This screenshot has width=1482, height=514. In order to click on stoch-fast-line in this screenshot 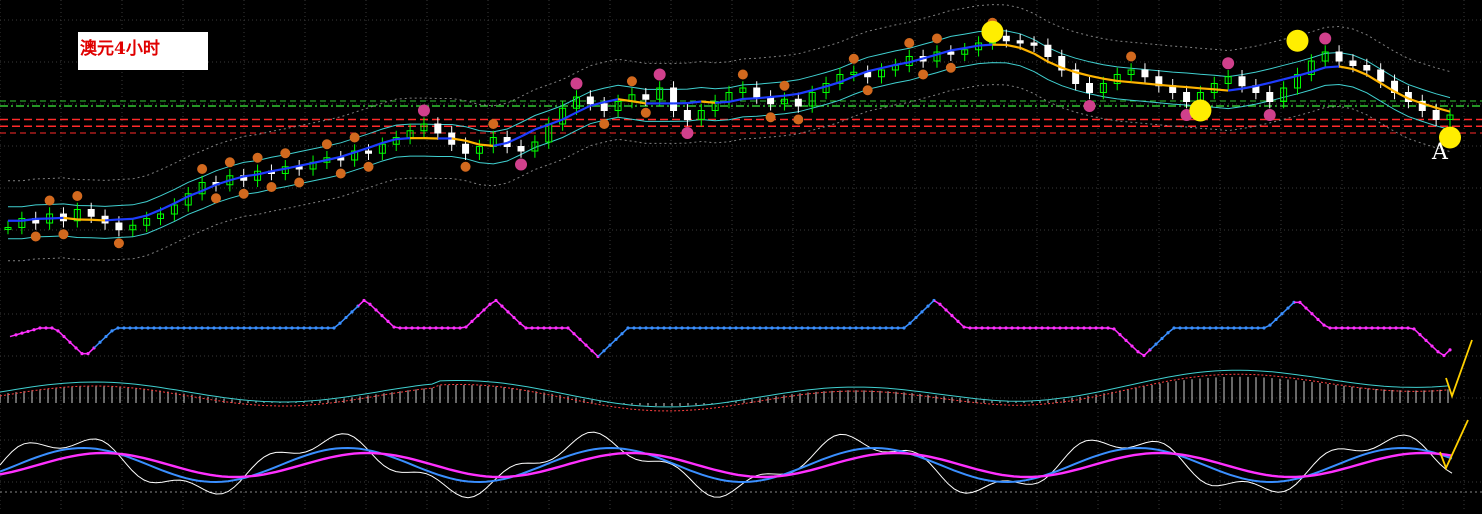, I will do `click(726, 465)`.